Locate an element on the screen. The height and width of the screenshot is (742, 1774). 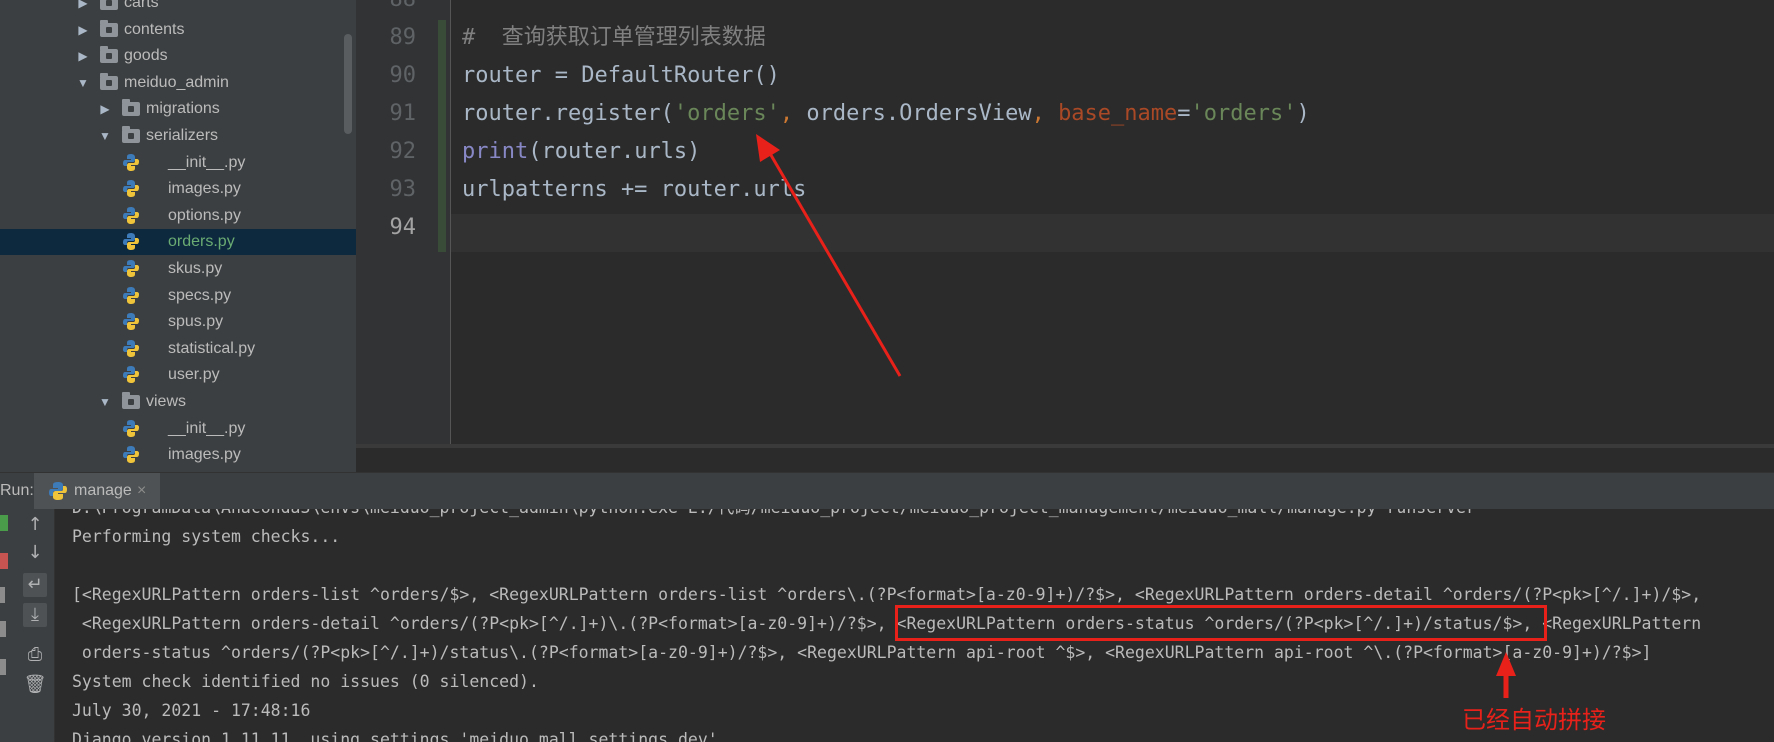
tree-folder-item: ▼ views is located at coordinates (178, 402).